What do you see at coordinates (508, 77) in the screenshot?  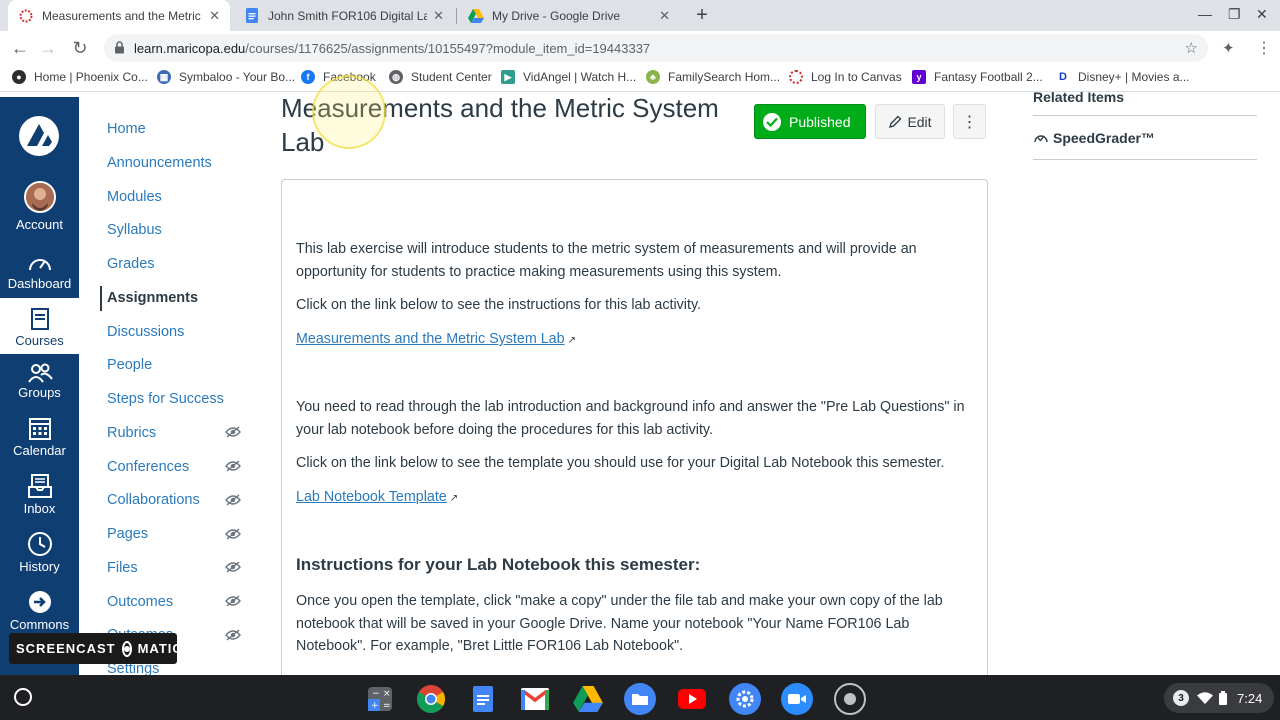 I see `vidangel-icon: ▶` at bounding box center [508, 77].